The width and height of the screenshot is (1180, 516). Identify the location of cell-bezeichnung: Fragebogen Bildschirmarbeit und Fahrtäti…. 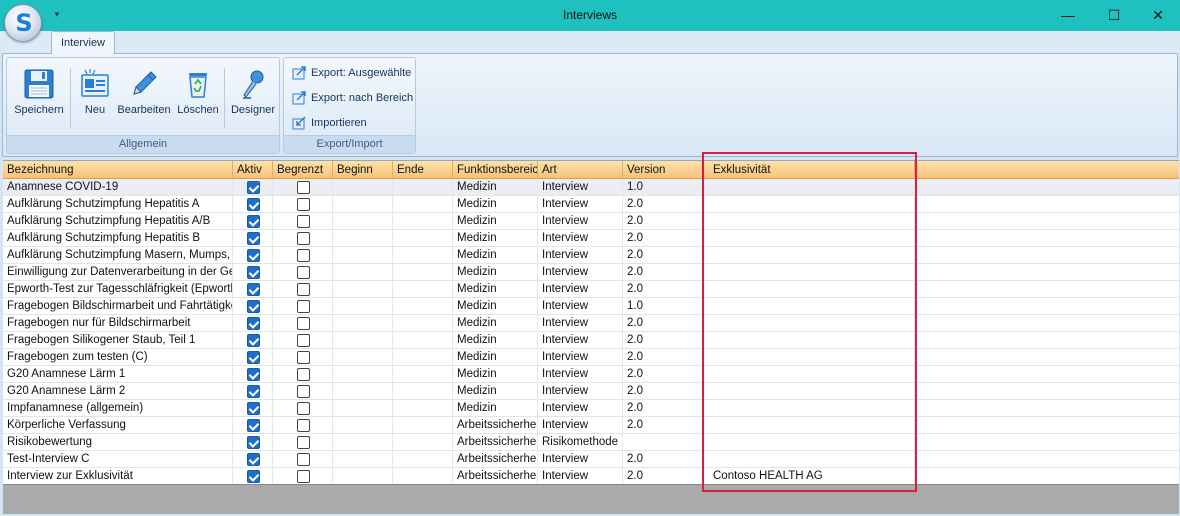
(118, 306).